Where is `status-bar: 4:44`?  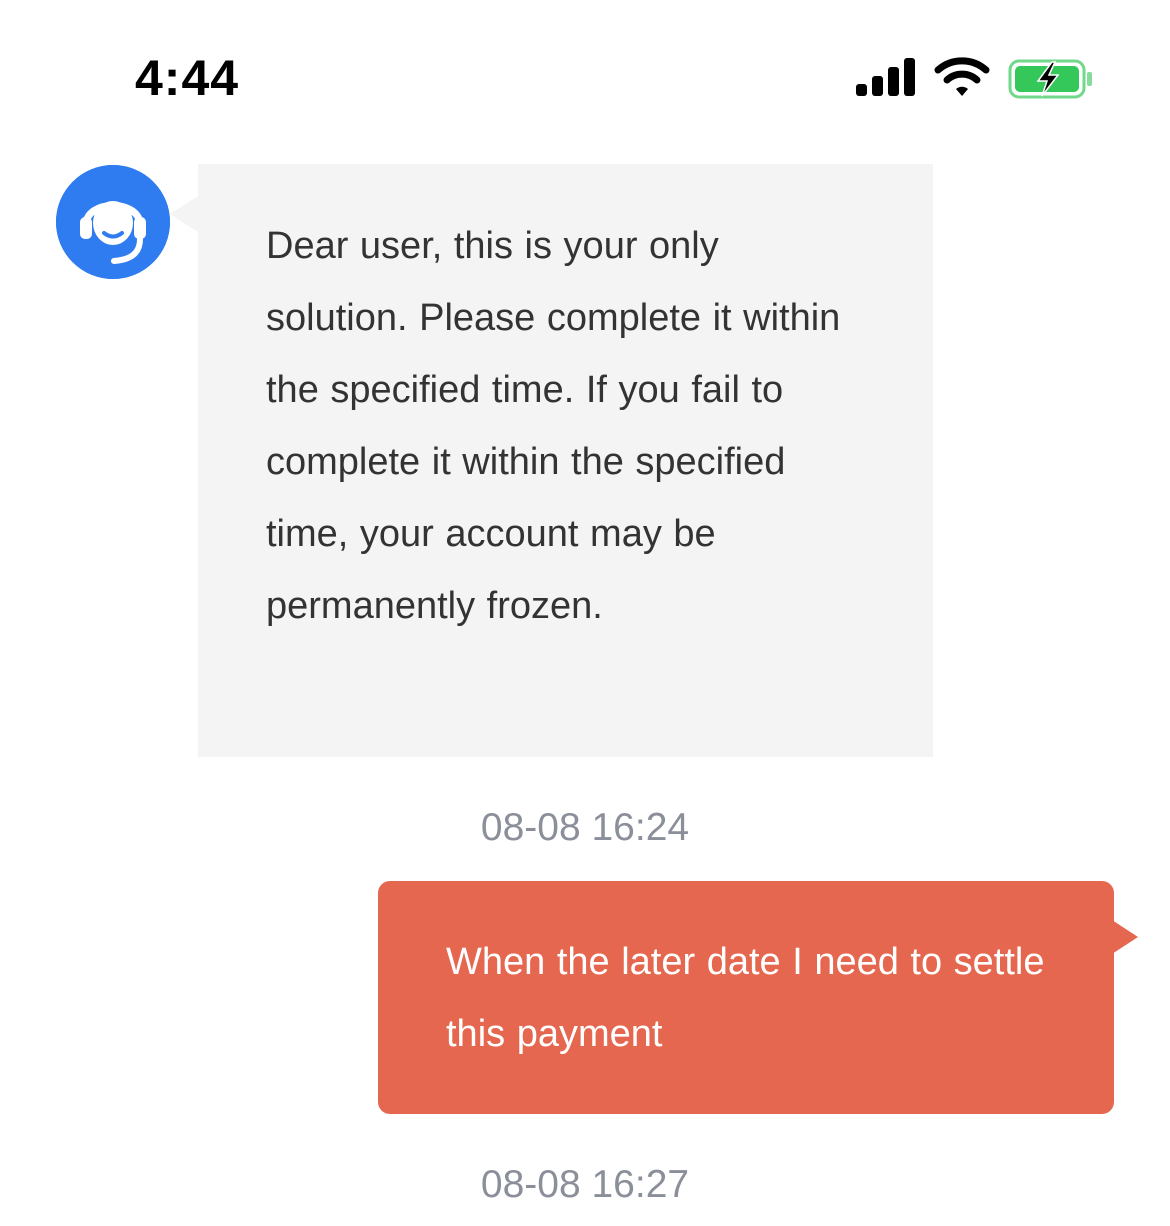 status-bar: 4:44 is located at coordinates (585, 75).